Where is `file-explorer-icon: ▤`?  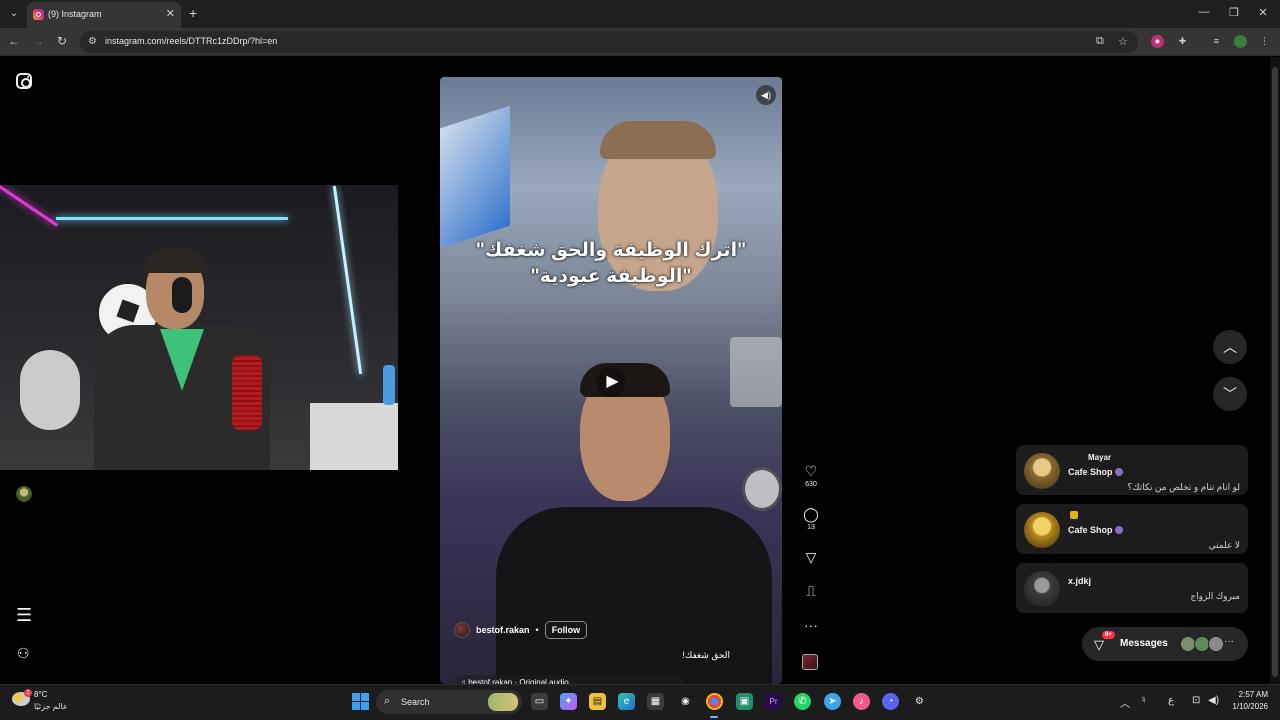
file-explorer-icon: ▤ is located at coordinates (597, 701).